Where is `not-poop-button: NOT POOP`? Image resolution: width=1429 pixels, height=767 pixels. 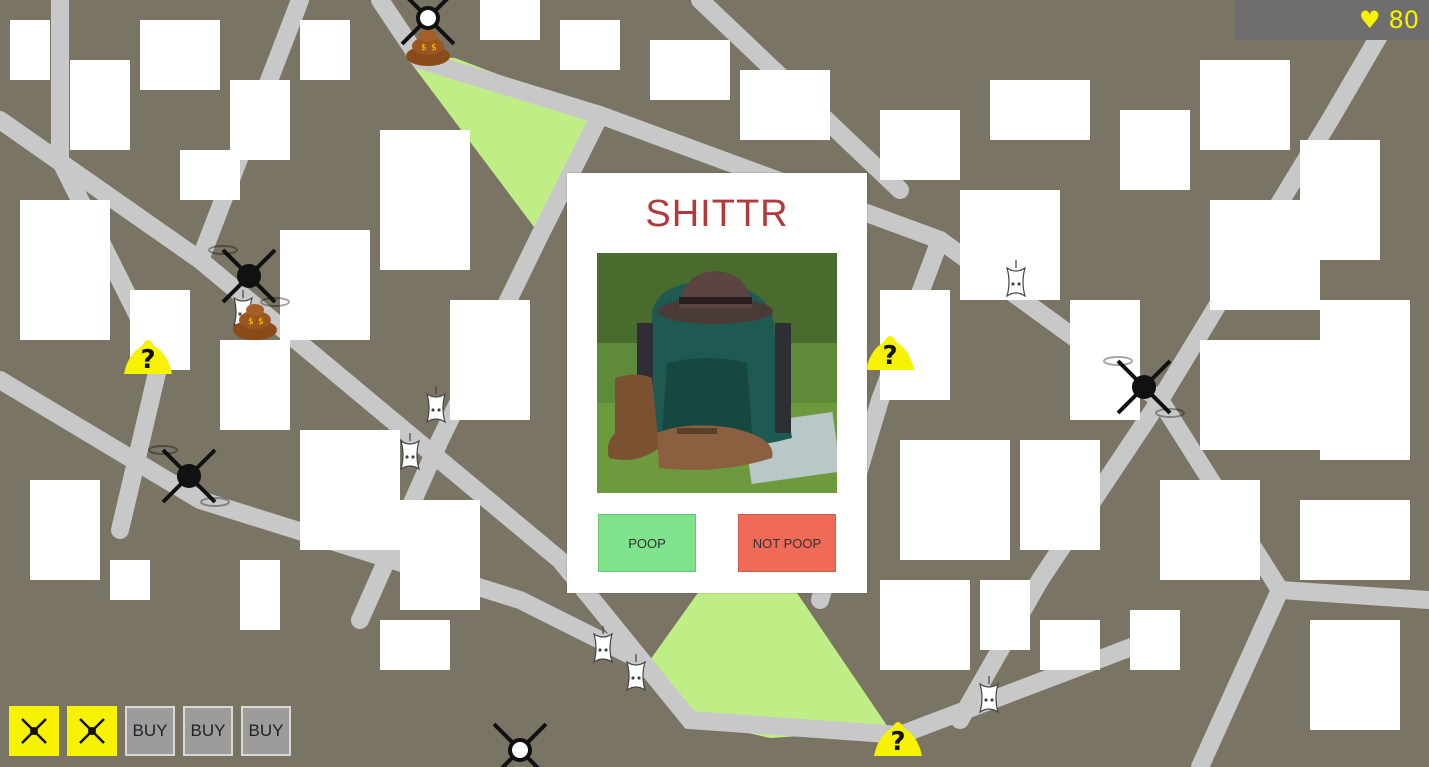 not-poop-button: NOT POOP is located at coordinates (787, 543).